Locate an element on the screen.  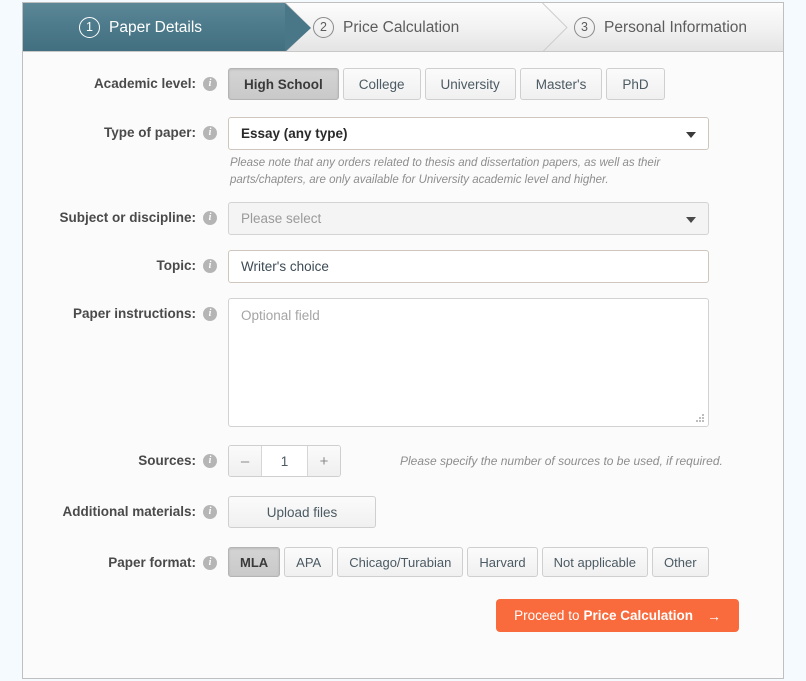
label-paper-instructions: Paper instructions: i is located at coordinates (120, 310).